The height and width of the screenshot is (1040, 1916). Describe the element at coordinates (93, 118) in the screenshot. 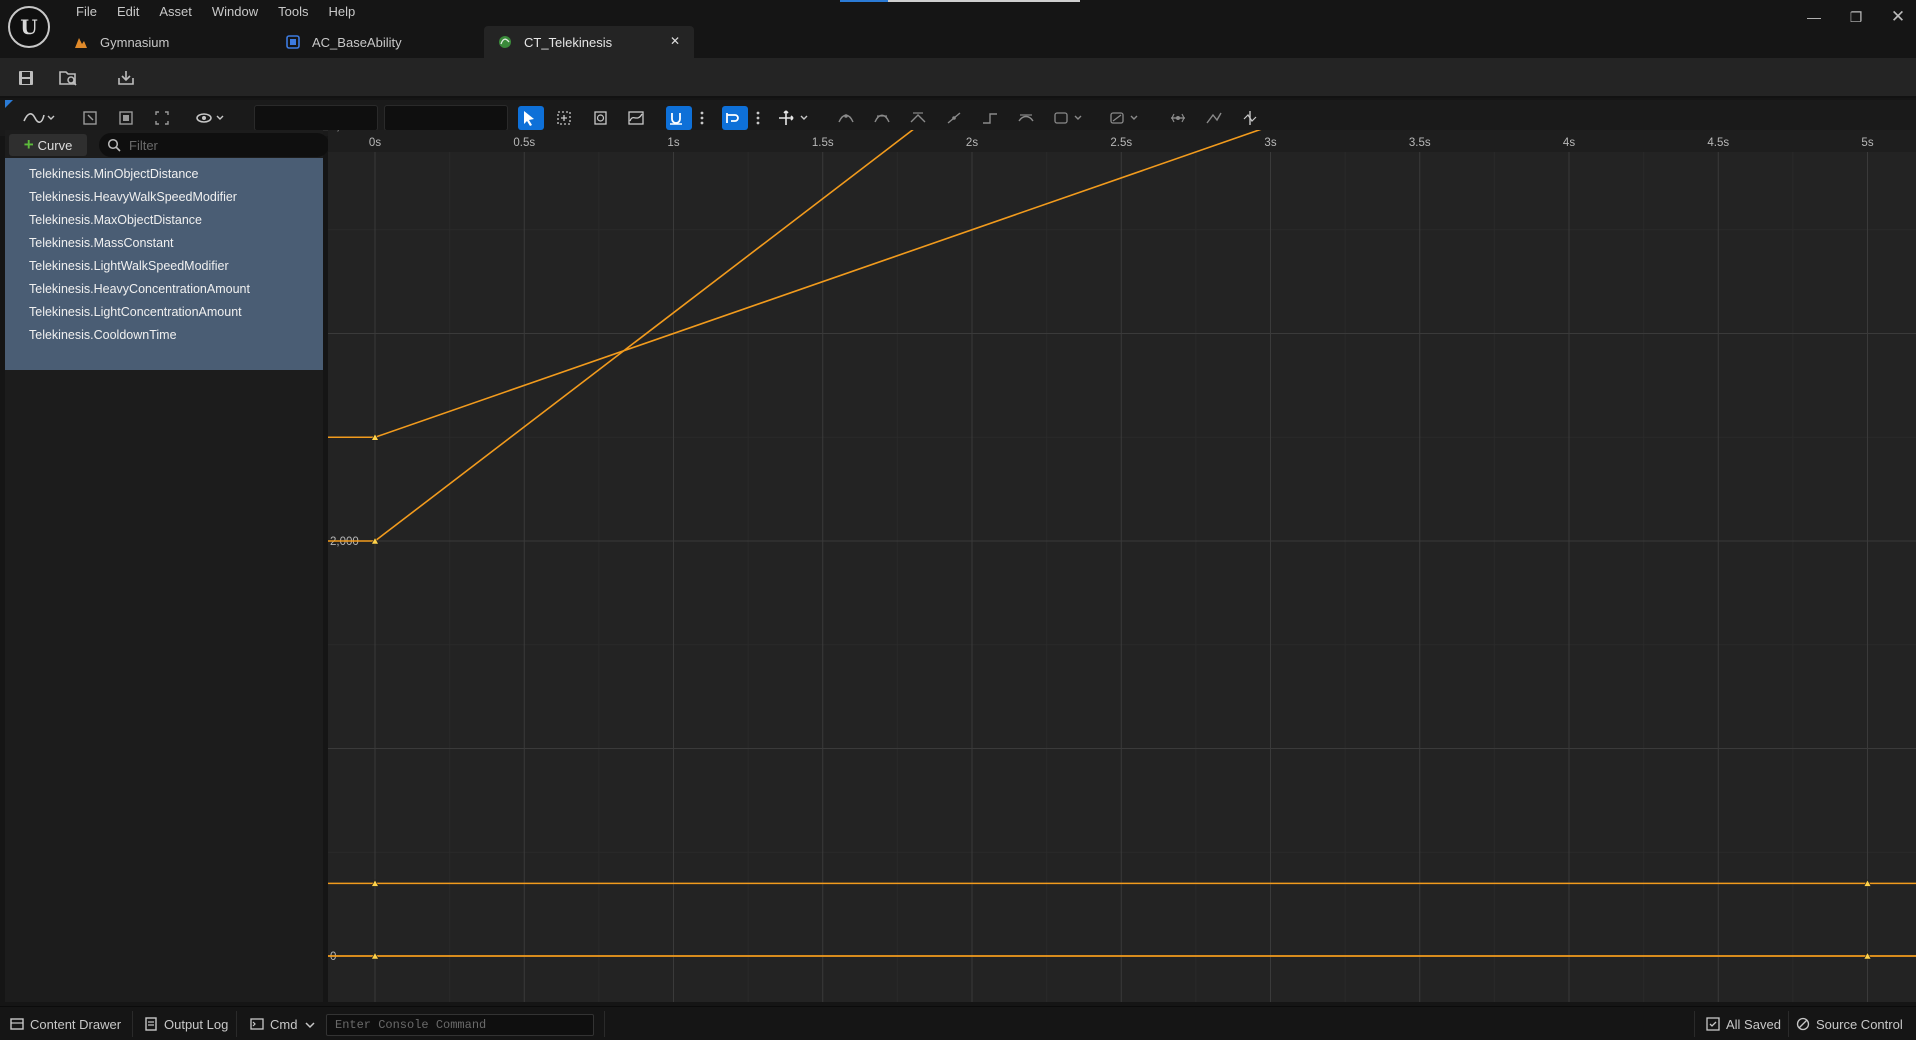

I see `frame-selection-icon` at that location.